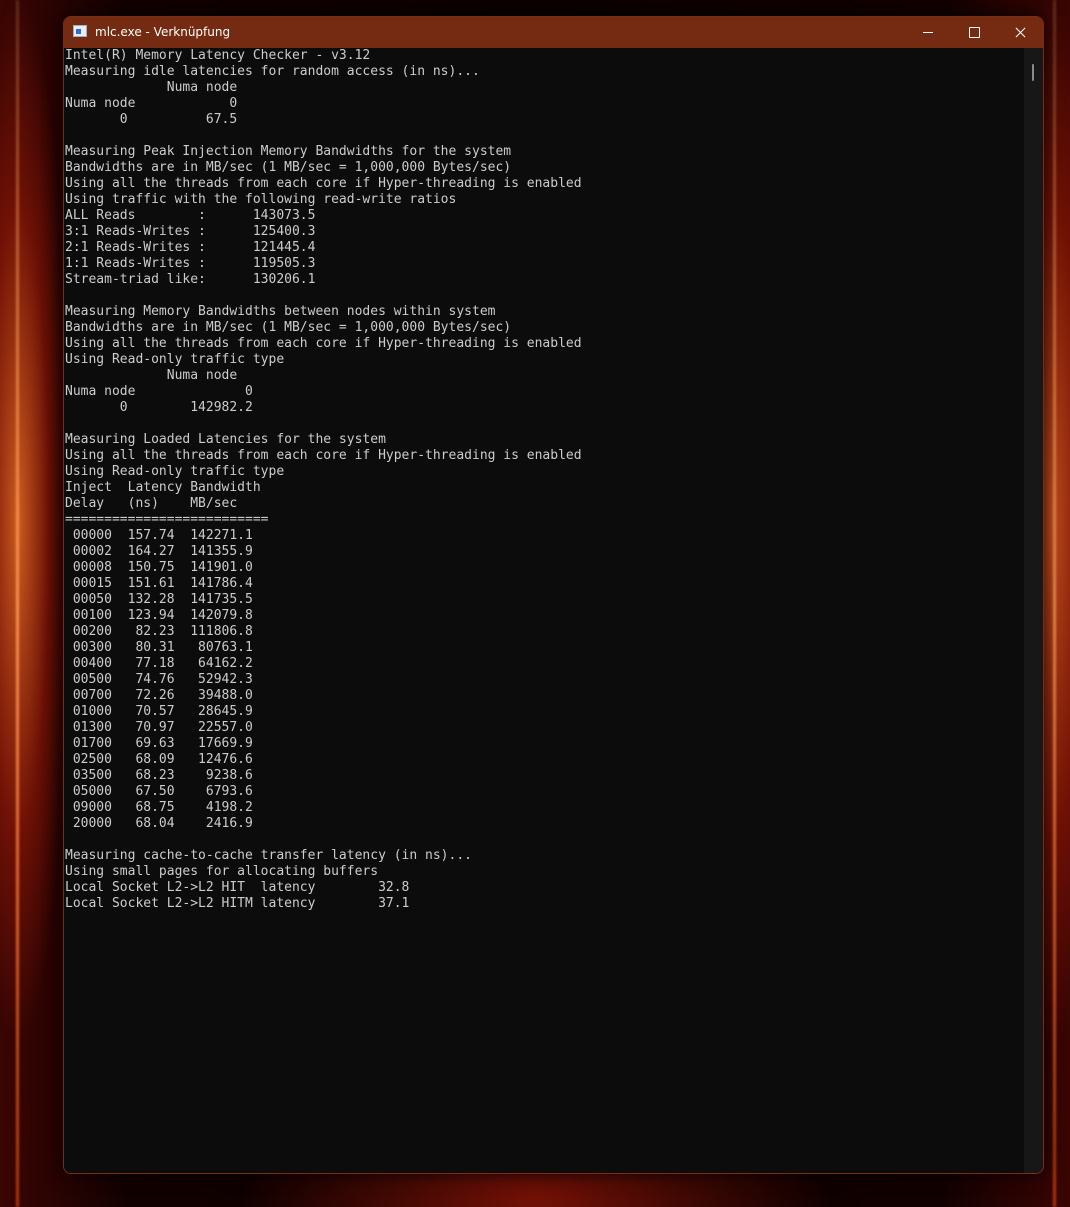 This screenshot has height=1207, width=1070. What do you see at coordinates (159, 663) in the screenshot?
I see `console-line: 00400 77.18 64162.2` at bounding box center [159, 663].